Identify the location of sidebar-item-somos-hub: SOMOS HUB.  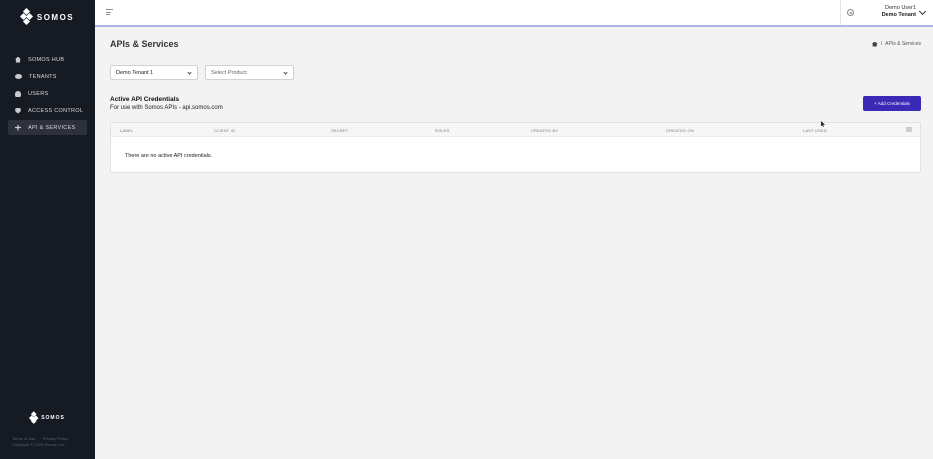
(47, 59).